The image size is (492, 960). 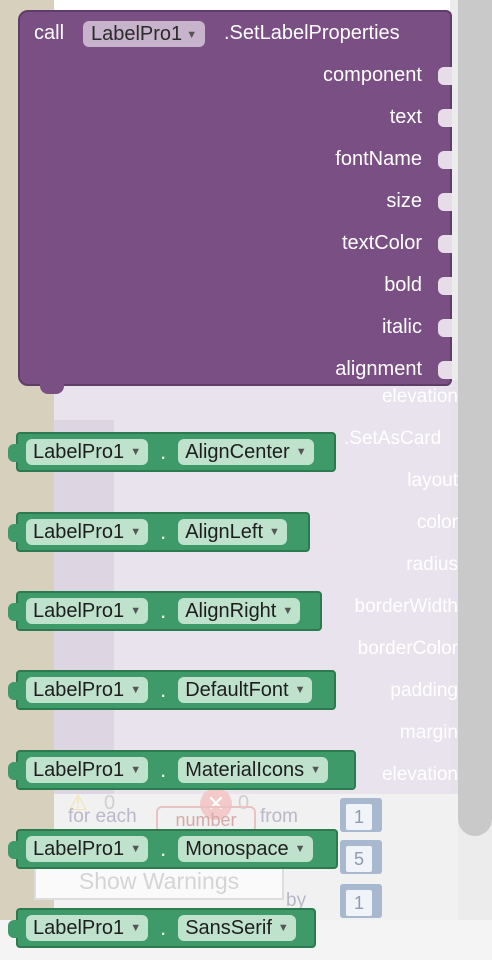 I want to click on ghost-param: layout, so click(x=432, y=480).